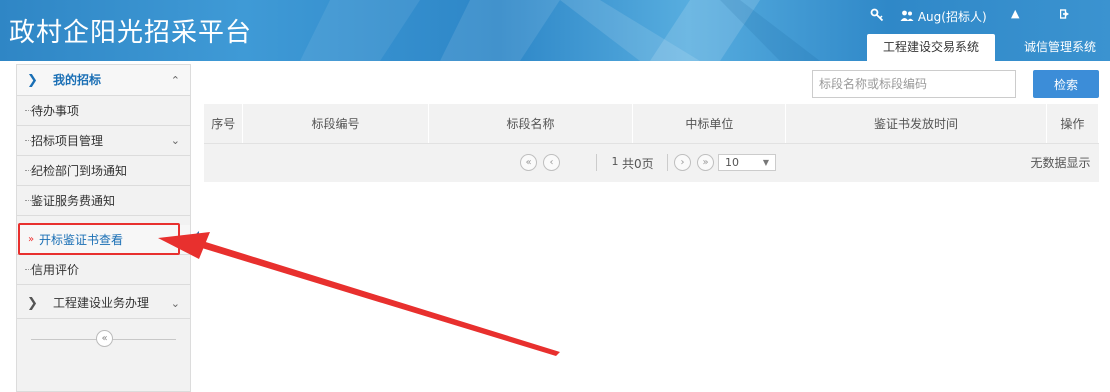 This screenshot has height=392, width=1110. I want to click on tab-credit-management: 诚信管理系统, so click(1060, 47).